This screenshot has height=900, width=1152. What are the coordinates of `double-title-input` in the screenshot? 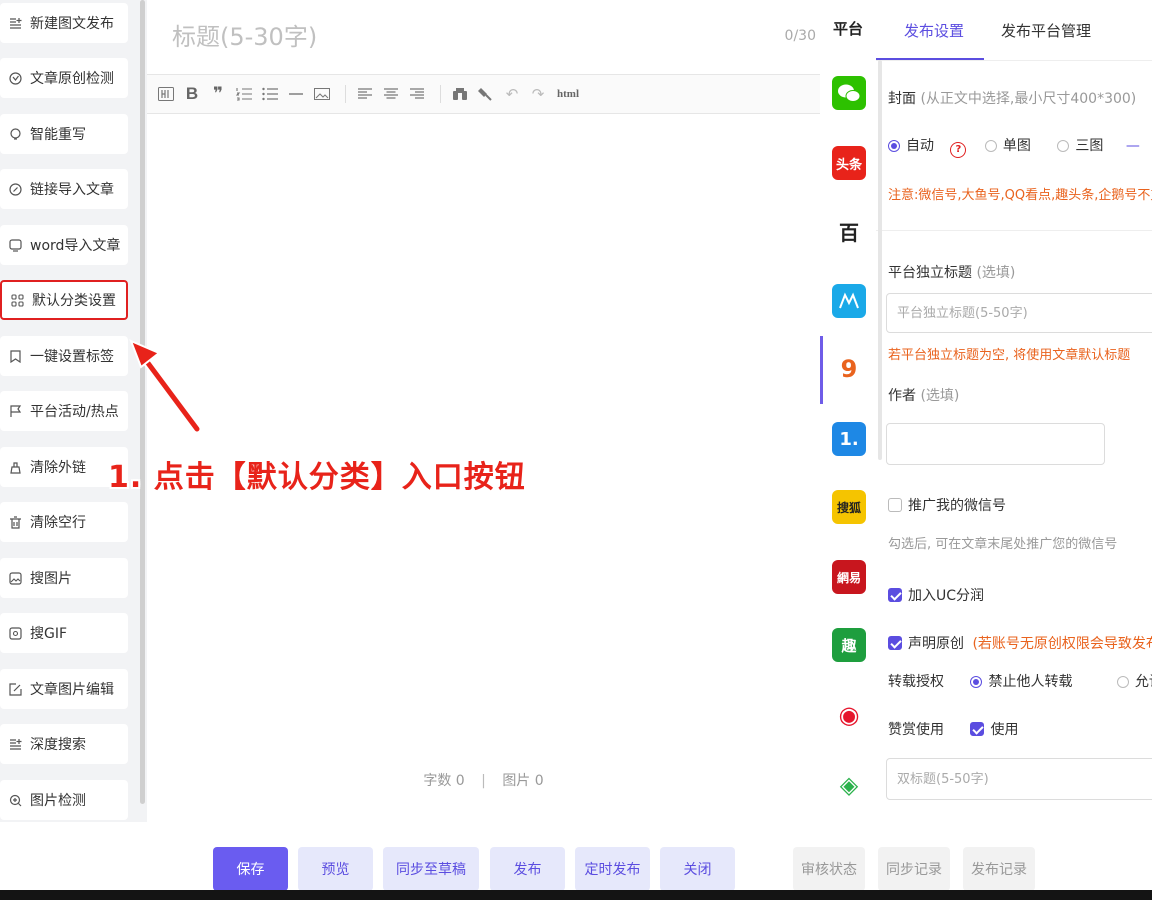 It's located at (1019, 779).